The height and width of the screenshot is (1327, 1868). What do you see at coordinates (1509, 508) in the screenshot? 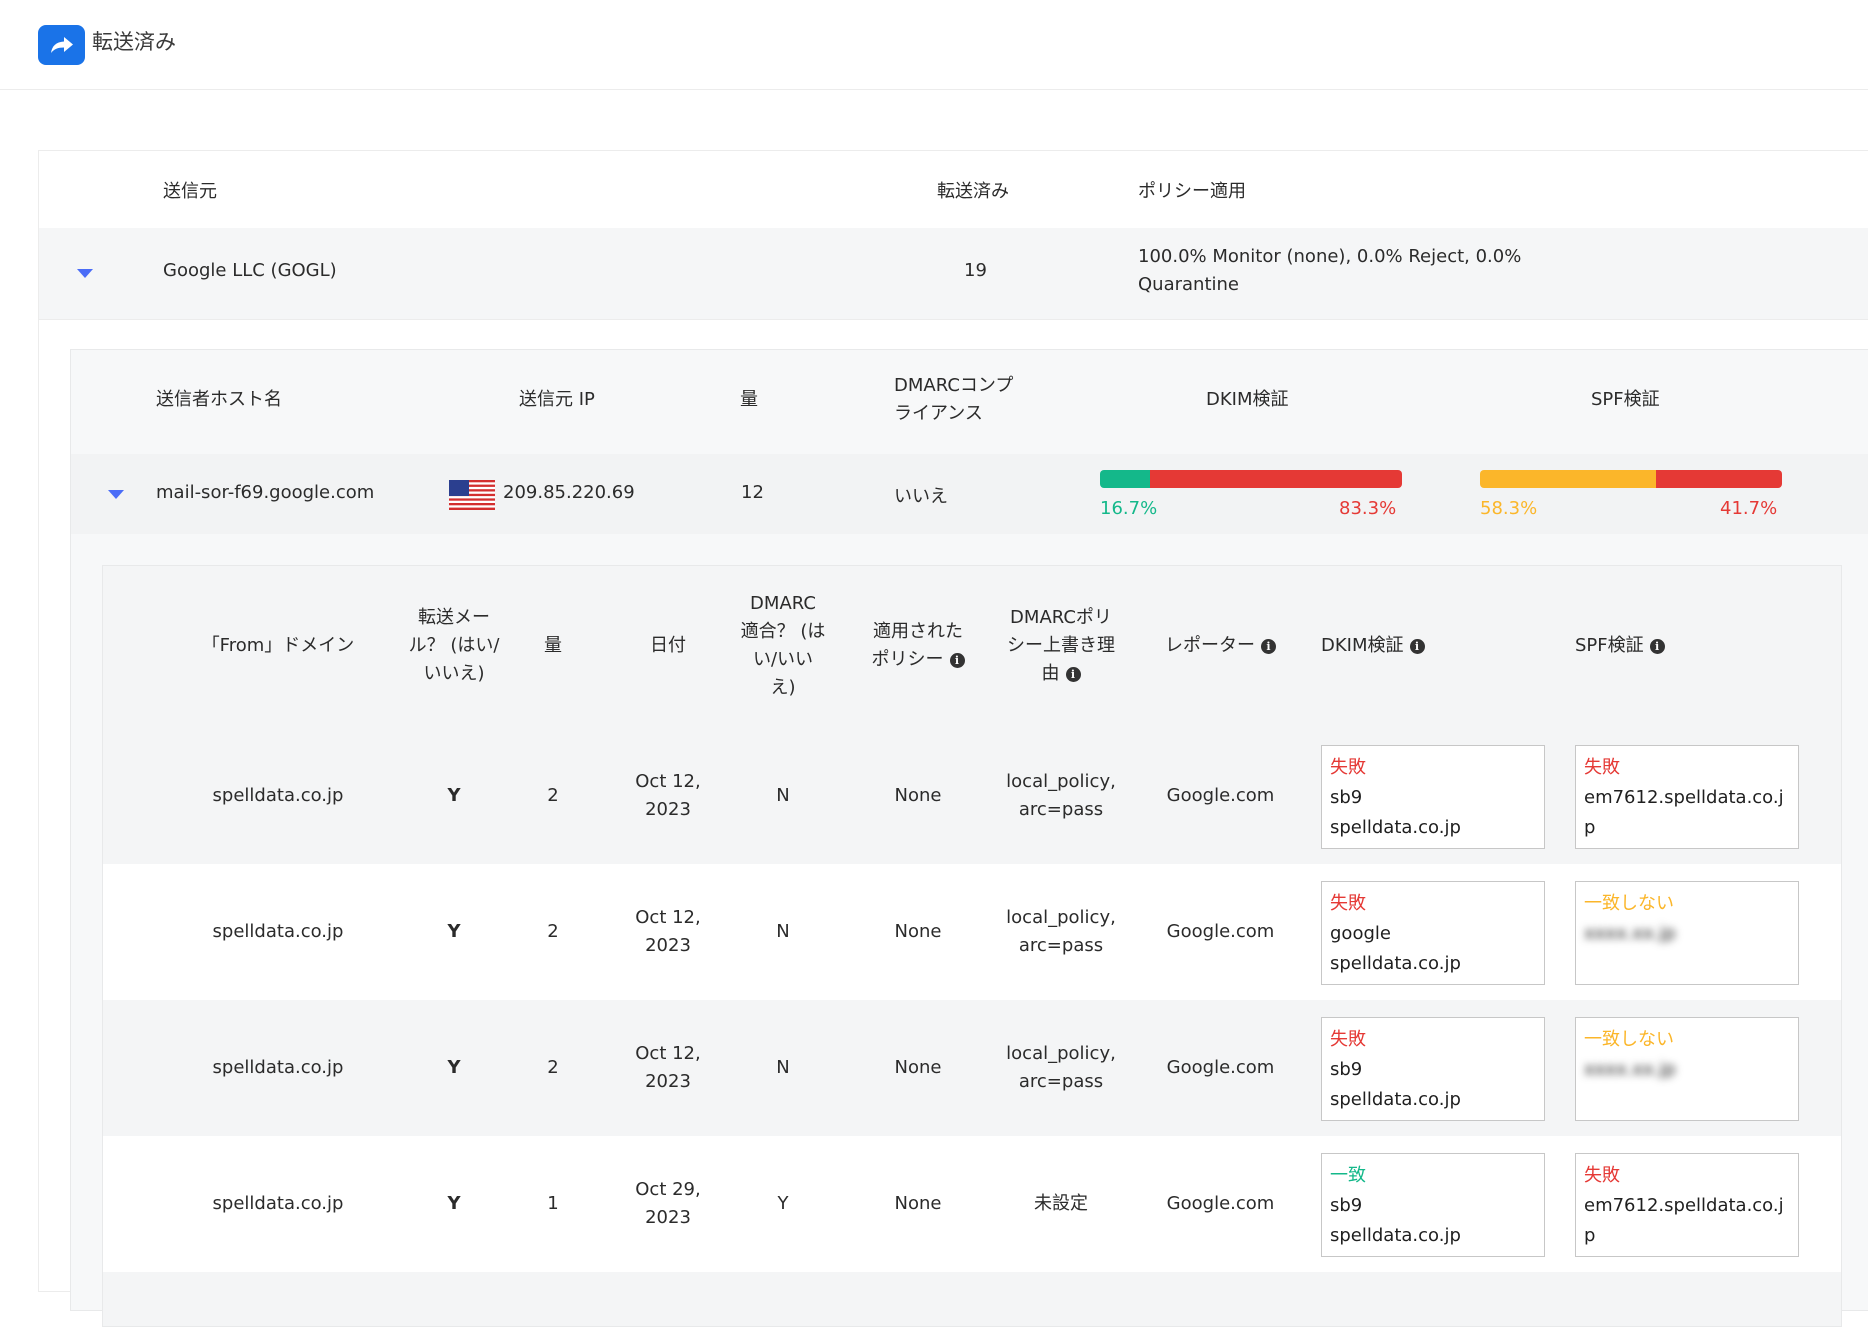
I see `spf-pass-percent: 58.3%` at bounding box center [1509, 508].